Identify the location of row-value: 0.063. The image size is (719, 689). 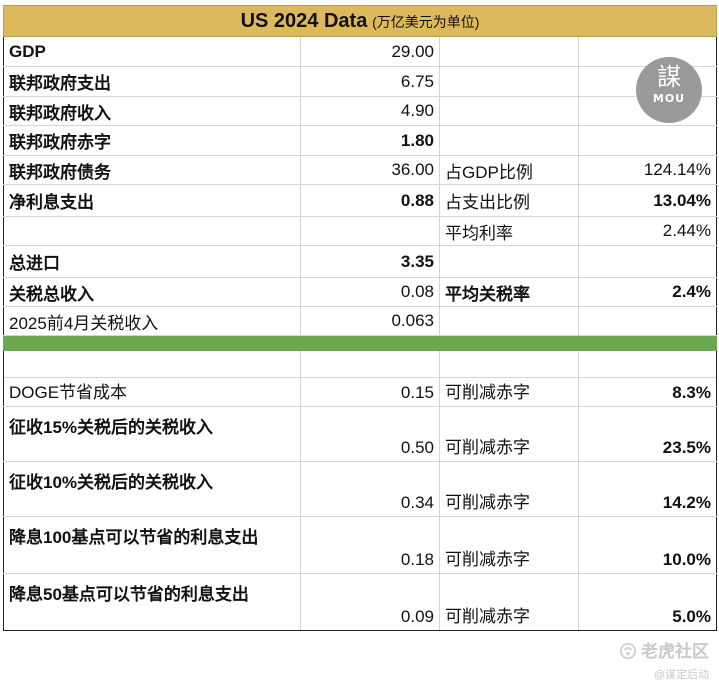
(370, 321).